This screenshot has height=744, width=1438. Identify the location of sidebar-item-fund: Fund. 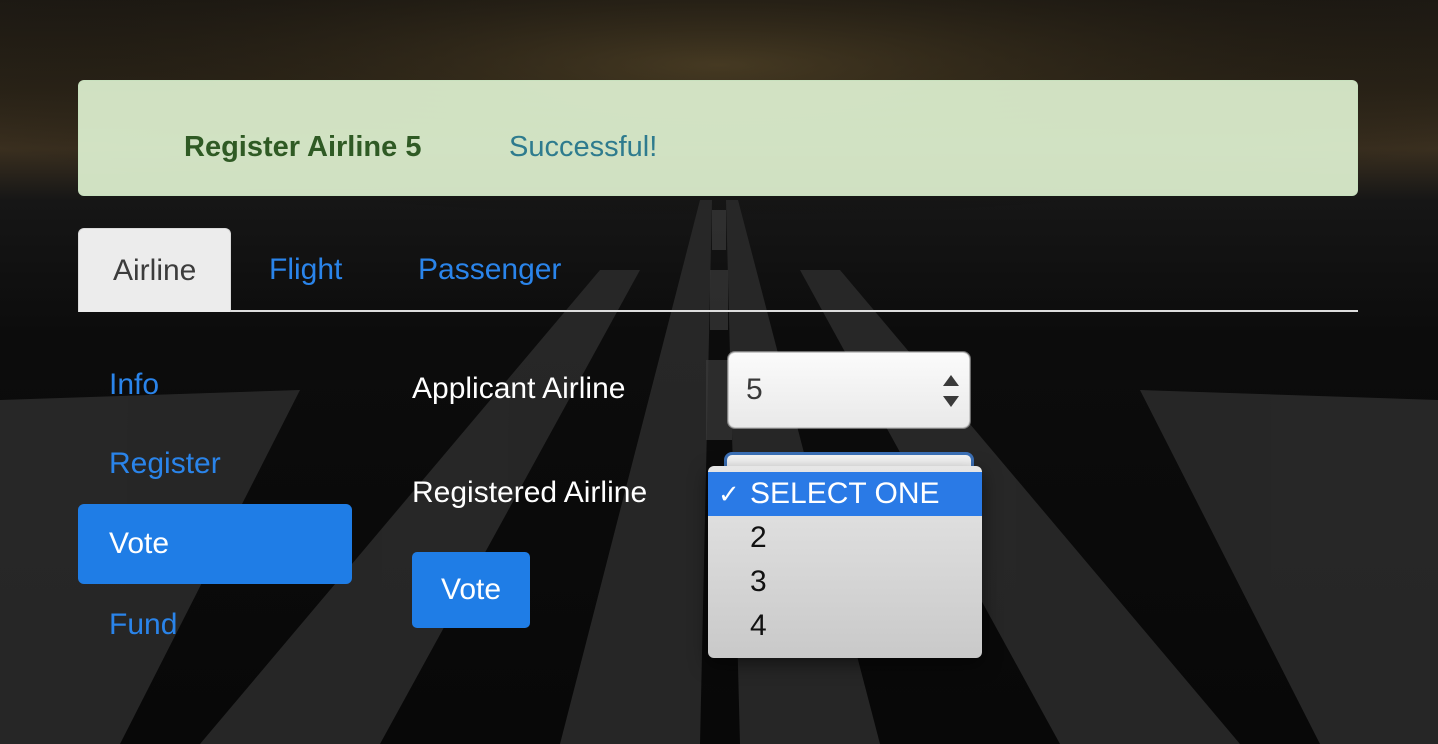
(215, 625).